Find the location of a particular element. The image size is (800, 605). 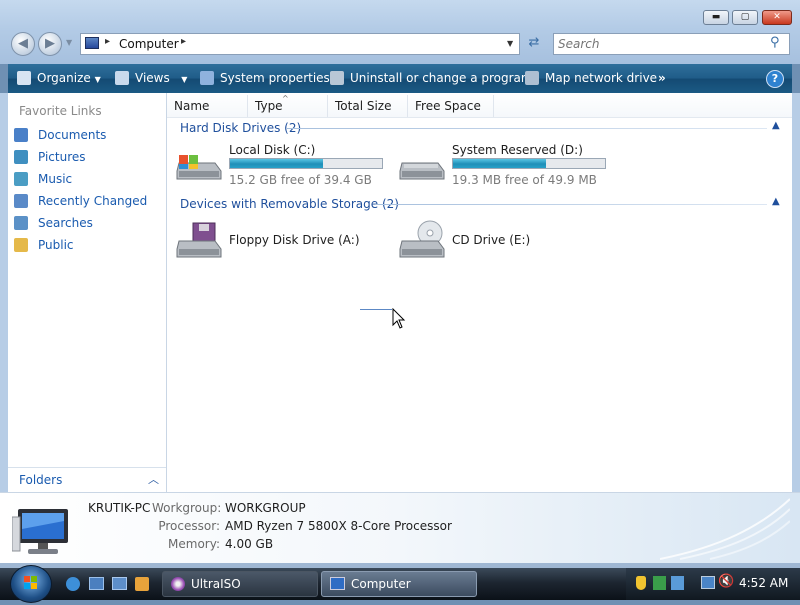

drive-name: Local Disk (C:) is located at coordinates (272, 150).